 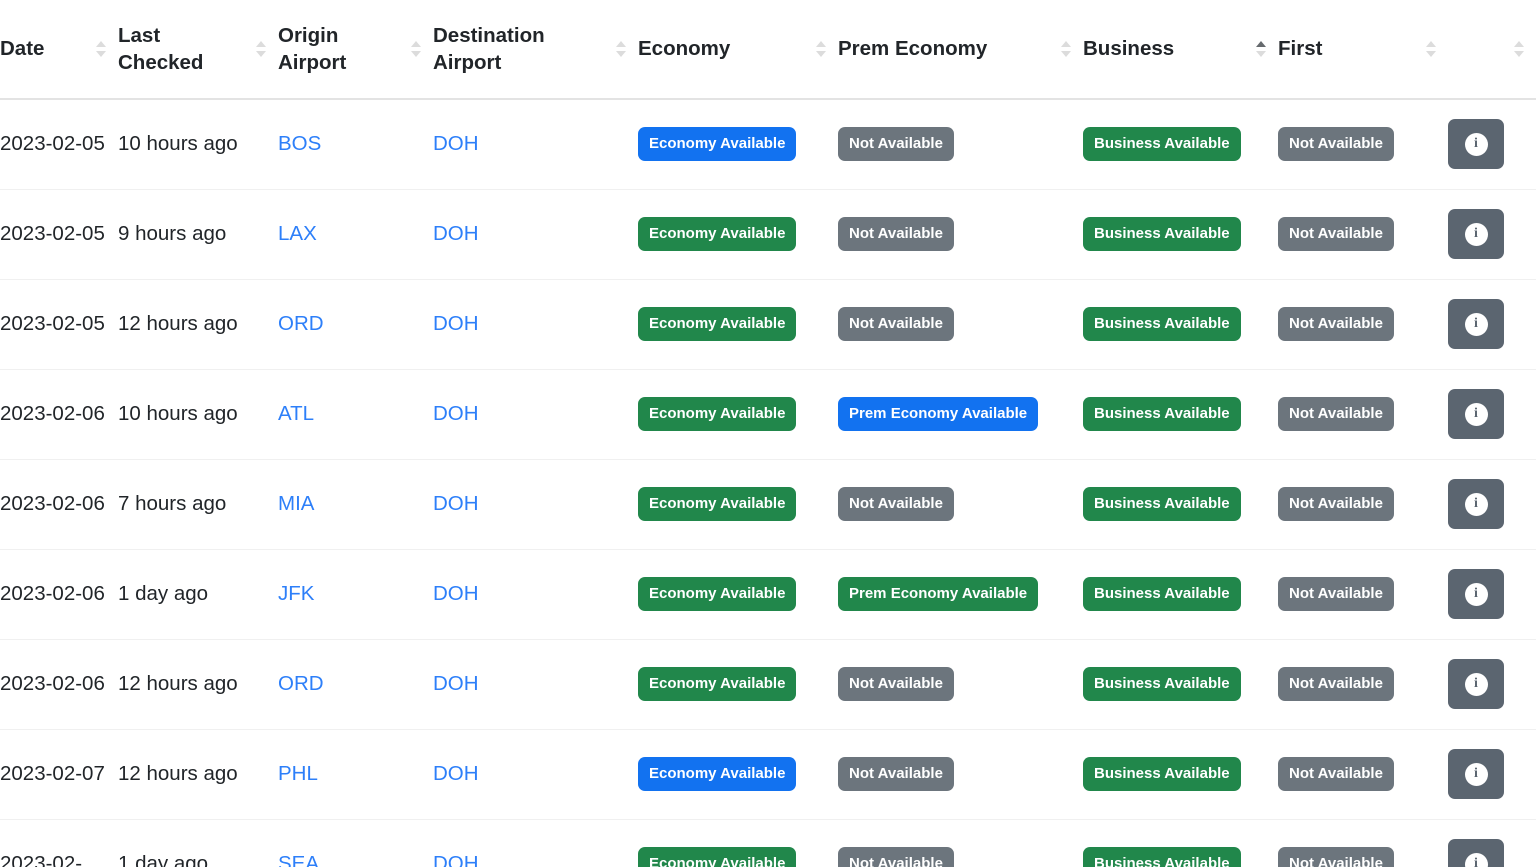 What do you see at coordinates (59, 50) in the screenshot?
I see `column-header-date: Date` at bounding box center [59, 50].